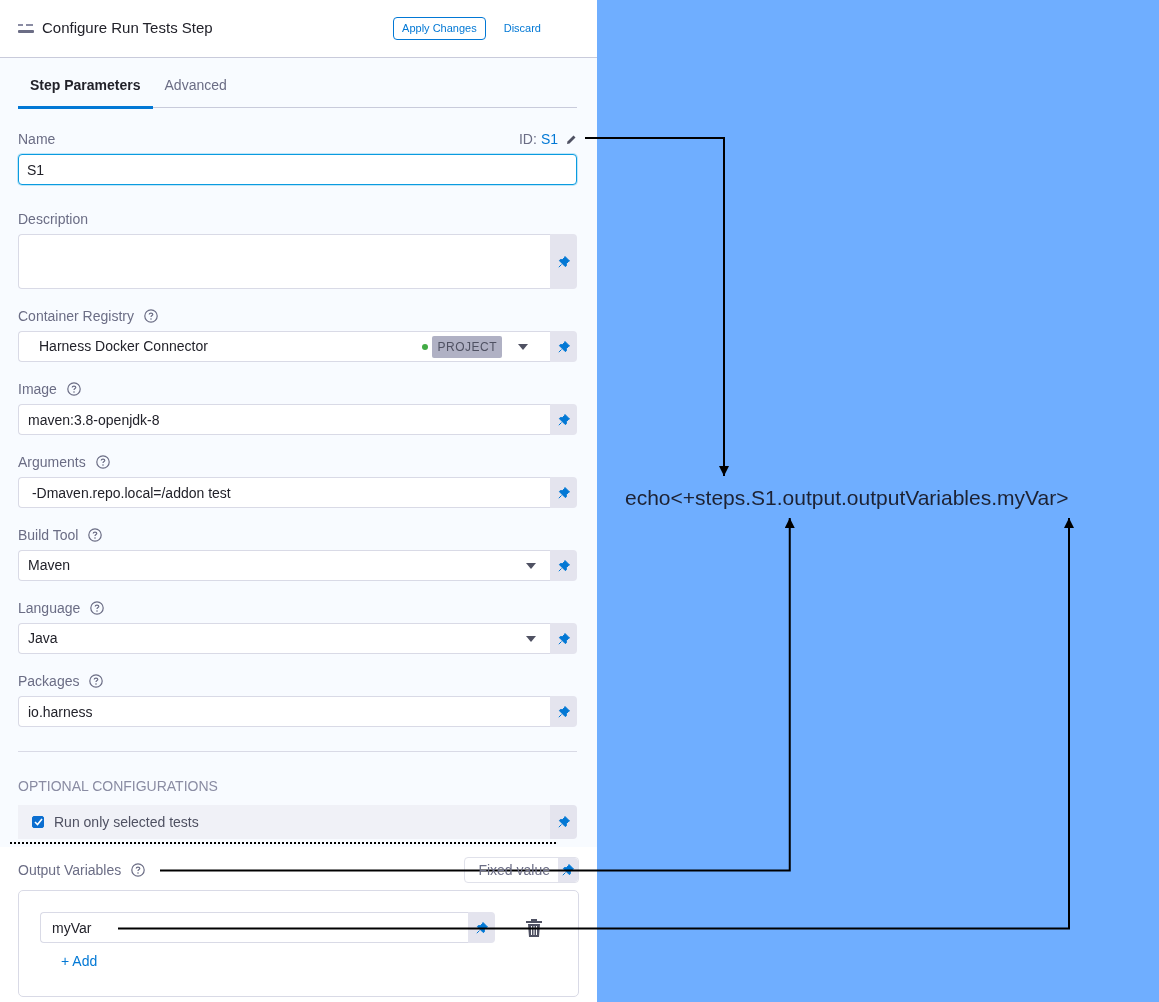  I want to click on field-label: Container Registry, so click(76, 316).